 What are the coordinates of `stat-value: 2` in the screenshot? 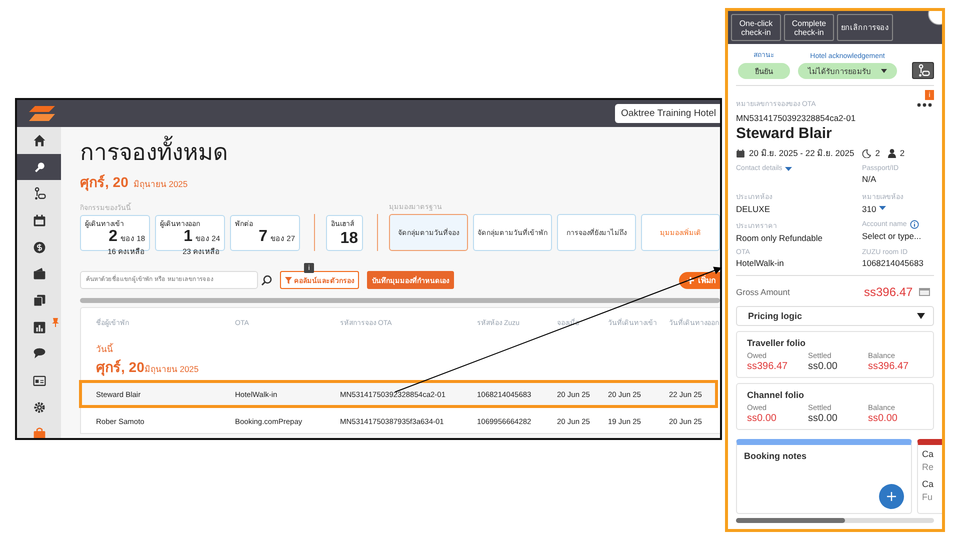 It's located at (113, 237).